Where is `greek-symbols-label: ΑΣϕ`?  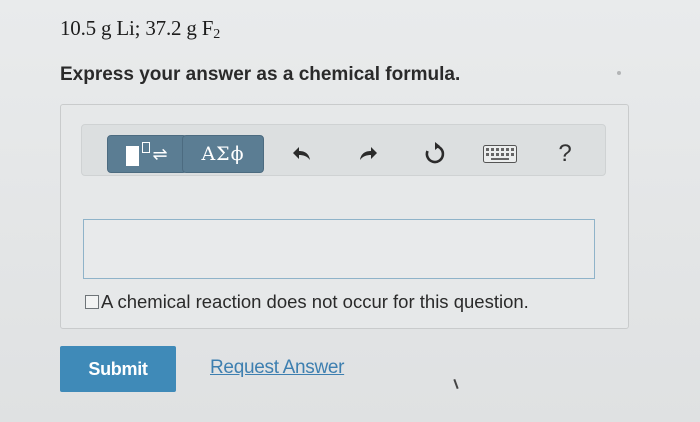 greek-symbols-label: ΑΣϕ is located at coordinates (223, 154).